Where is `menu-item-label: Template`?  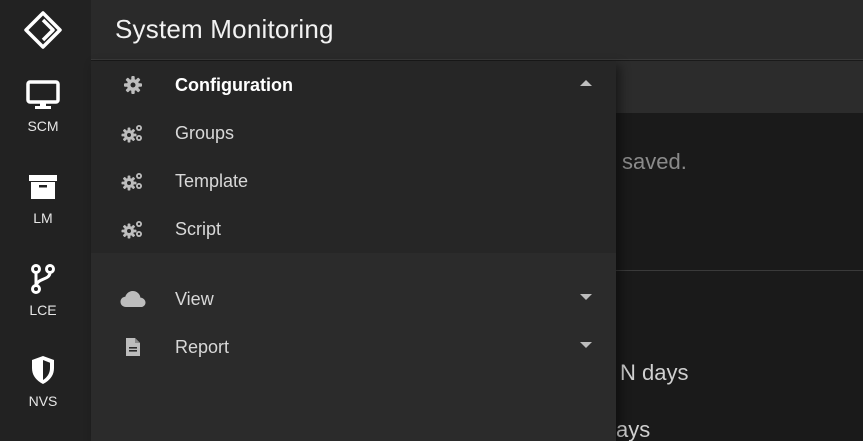
menu-item-label: Template is located at coordinates (212, 180).